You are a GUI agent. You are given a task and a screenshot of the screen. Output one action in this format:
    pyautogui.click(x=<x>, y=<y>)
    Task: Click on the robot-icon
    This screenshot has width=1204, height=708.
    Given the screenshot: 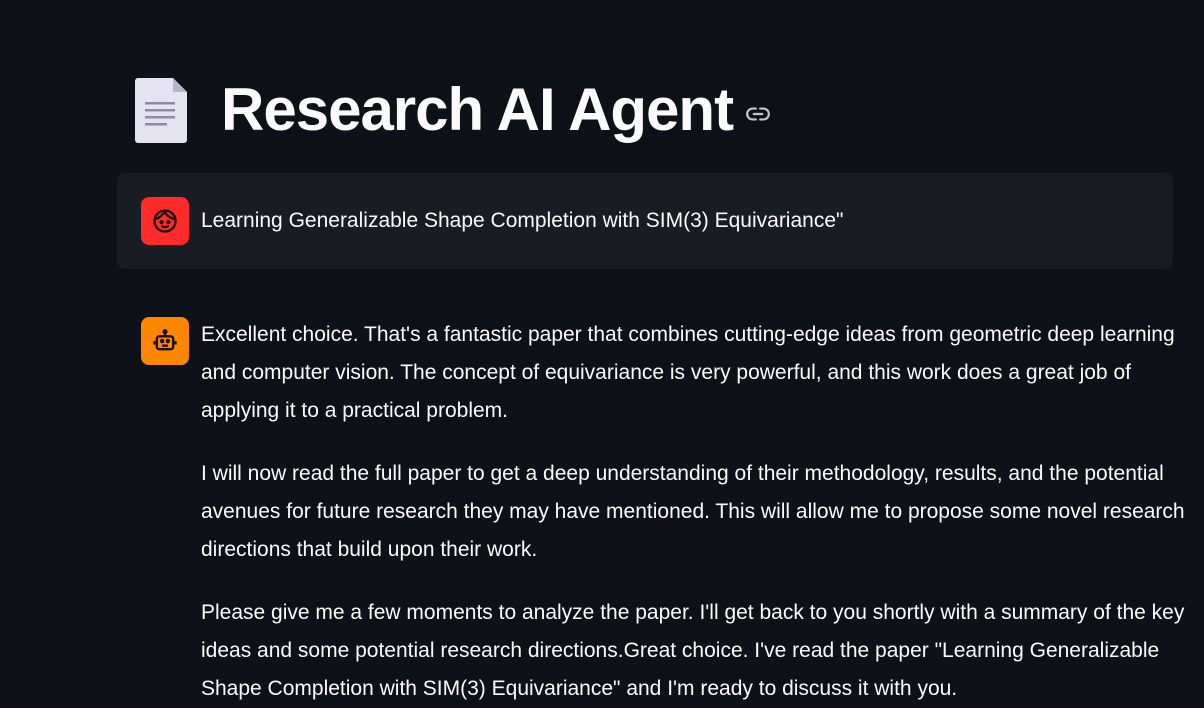 What is the action you would take?
    pyautogui.click(x=165, y=340)
    